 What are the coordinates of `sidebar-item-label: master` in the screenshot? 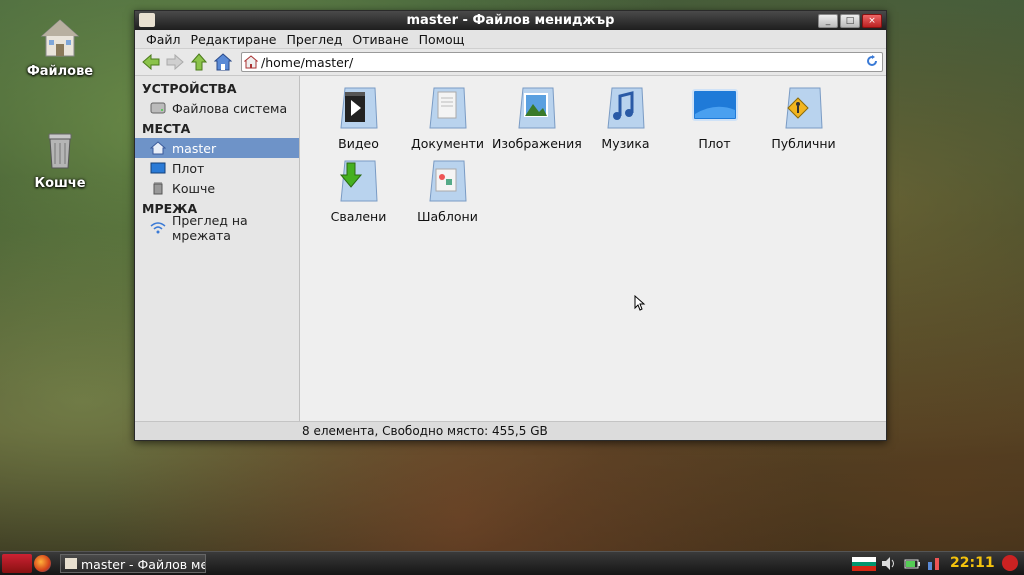 It's located at (194, 148).